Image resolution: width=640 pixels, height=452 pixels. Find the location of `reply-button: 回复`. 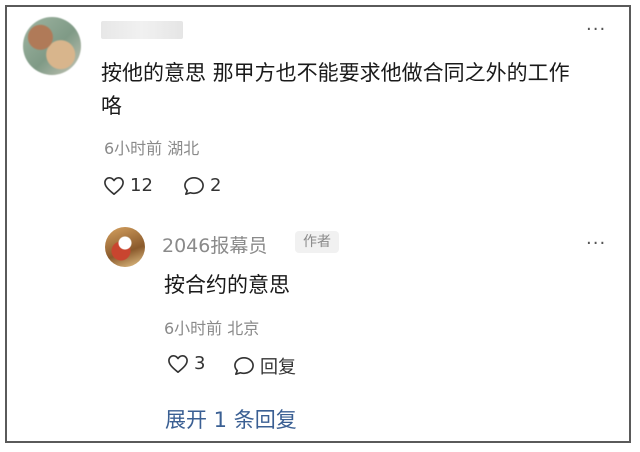

reply-button: 回复 is located at coordinates (264, 366).